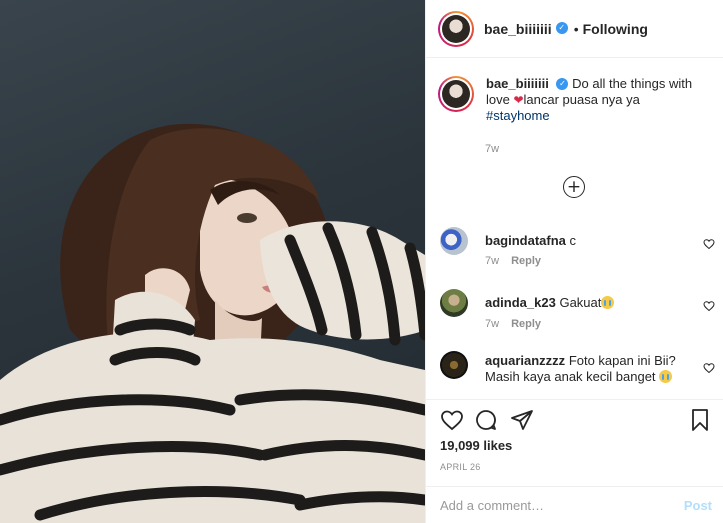 The image size is (723, 523). I want to click on story-ring, so click(456, 28).